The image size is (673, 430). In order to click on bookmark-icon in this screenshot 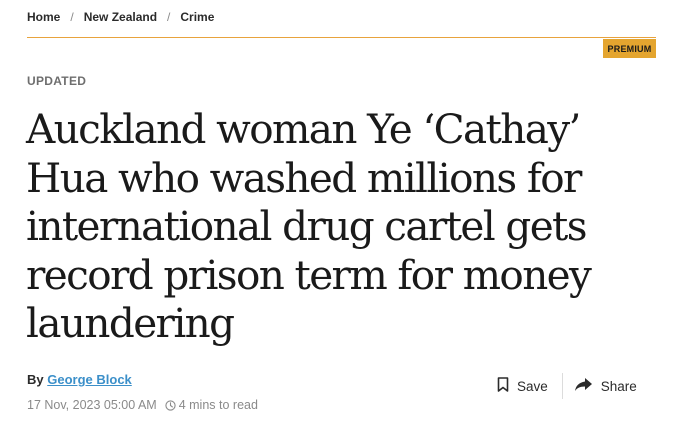, I will do `click(503, 386)`.